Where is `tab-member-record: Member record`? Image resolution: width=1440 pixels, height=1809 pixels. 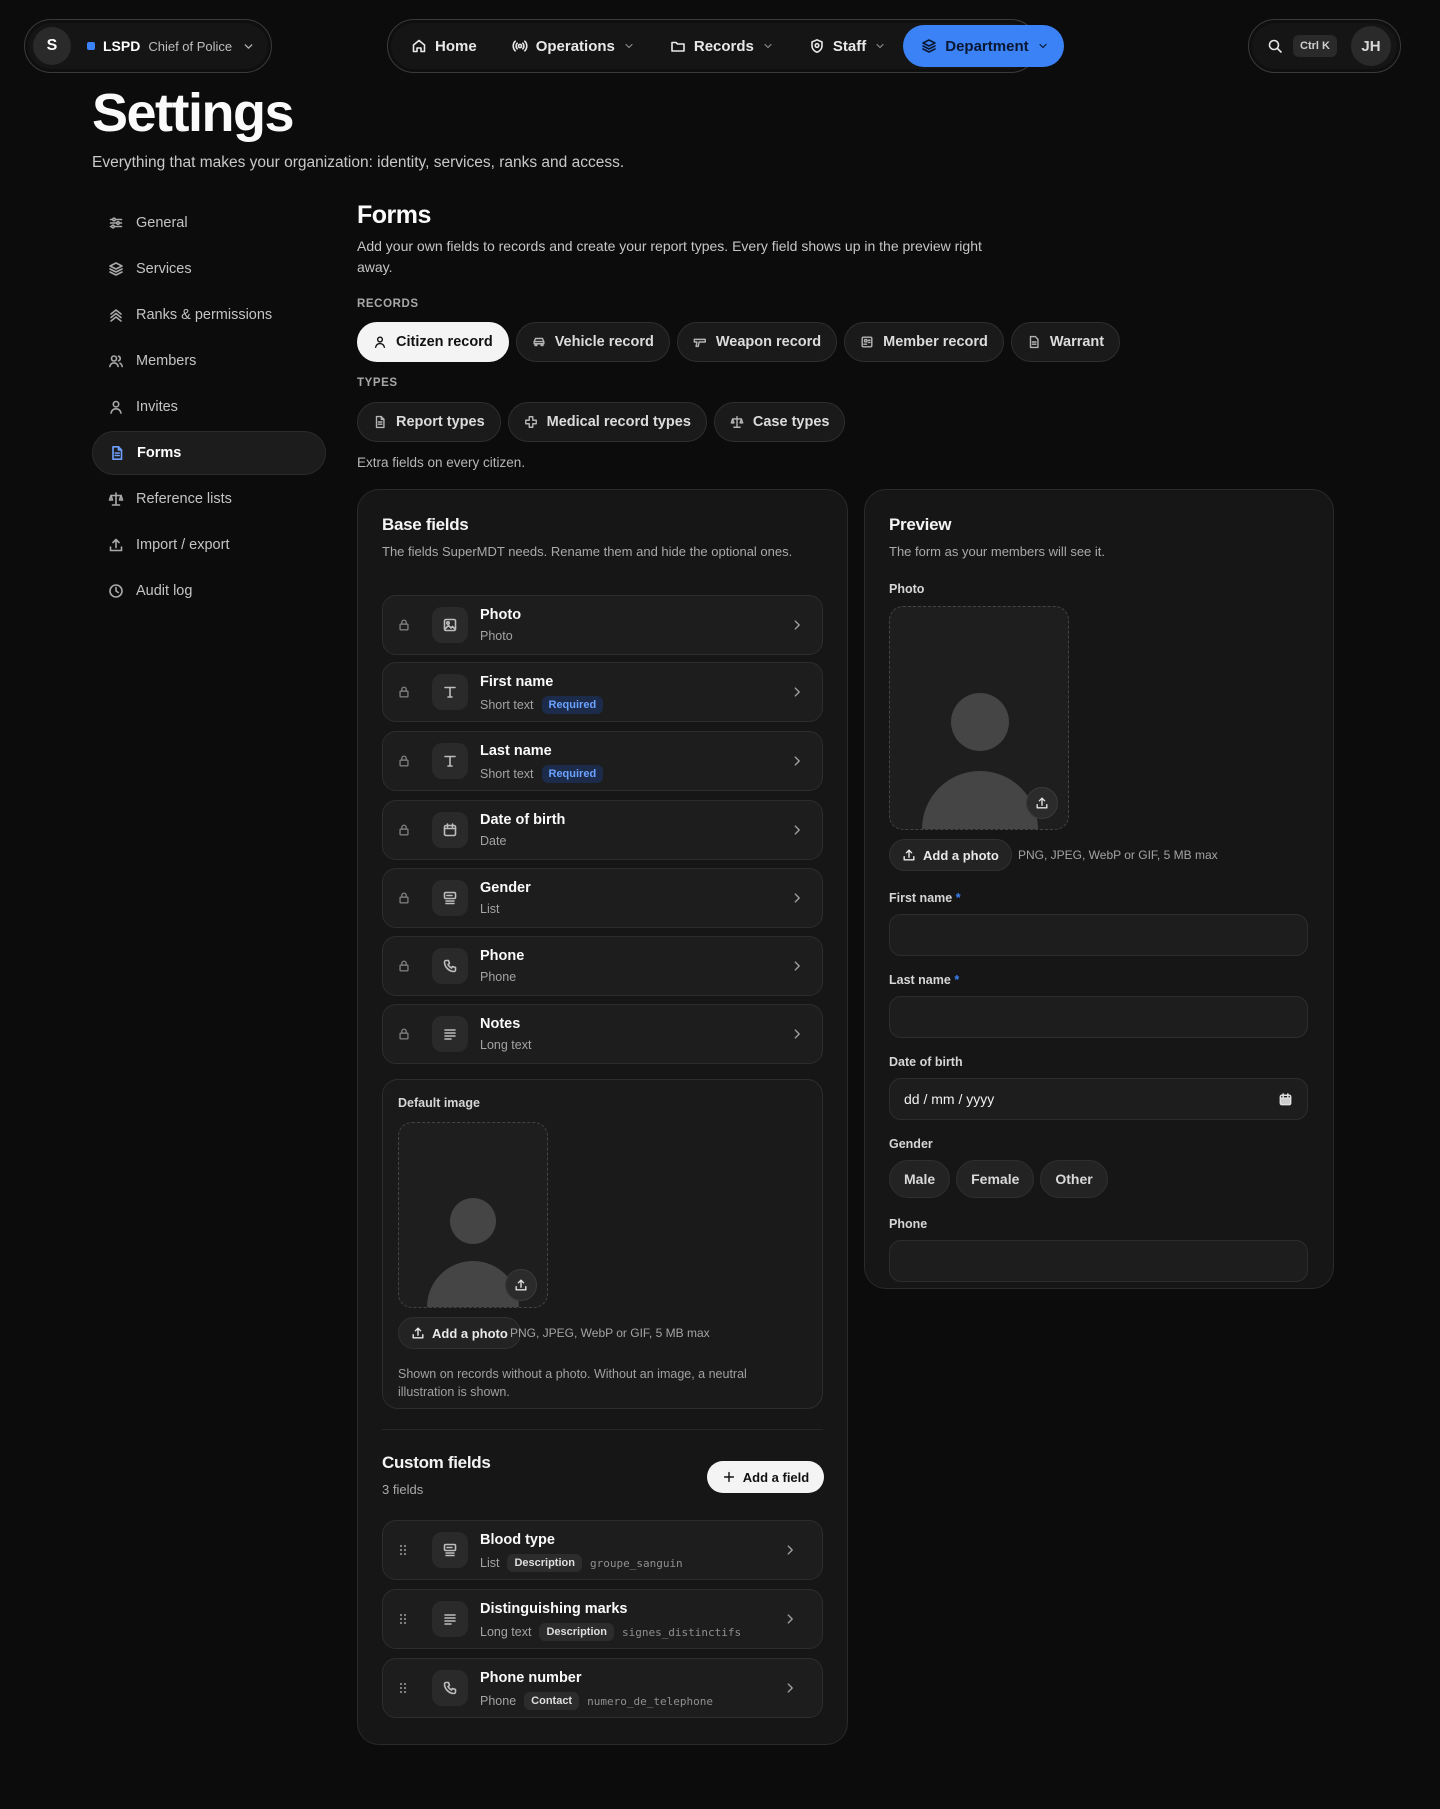 tab-member-record: Member record is located at coordinates (924, 342).